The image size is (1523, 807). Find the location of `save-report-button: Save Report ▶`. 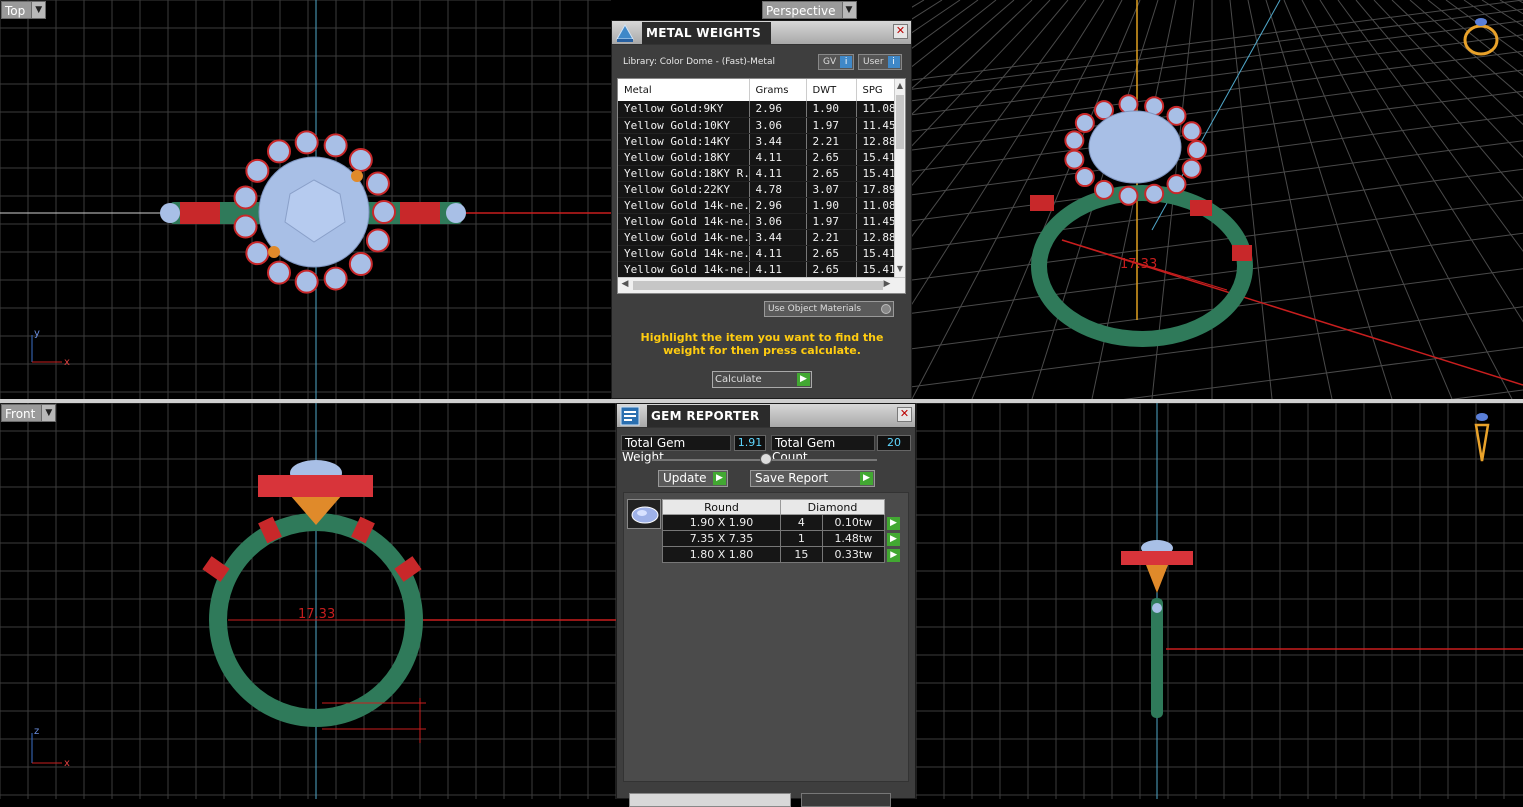

save-report-button: Save Report ▶ is located at coordinates (812, 478).